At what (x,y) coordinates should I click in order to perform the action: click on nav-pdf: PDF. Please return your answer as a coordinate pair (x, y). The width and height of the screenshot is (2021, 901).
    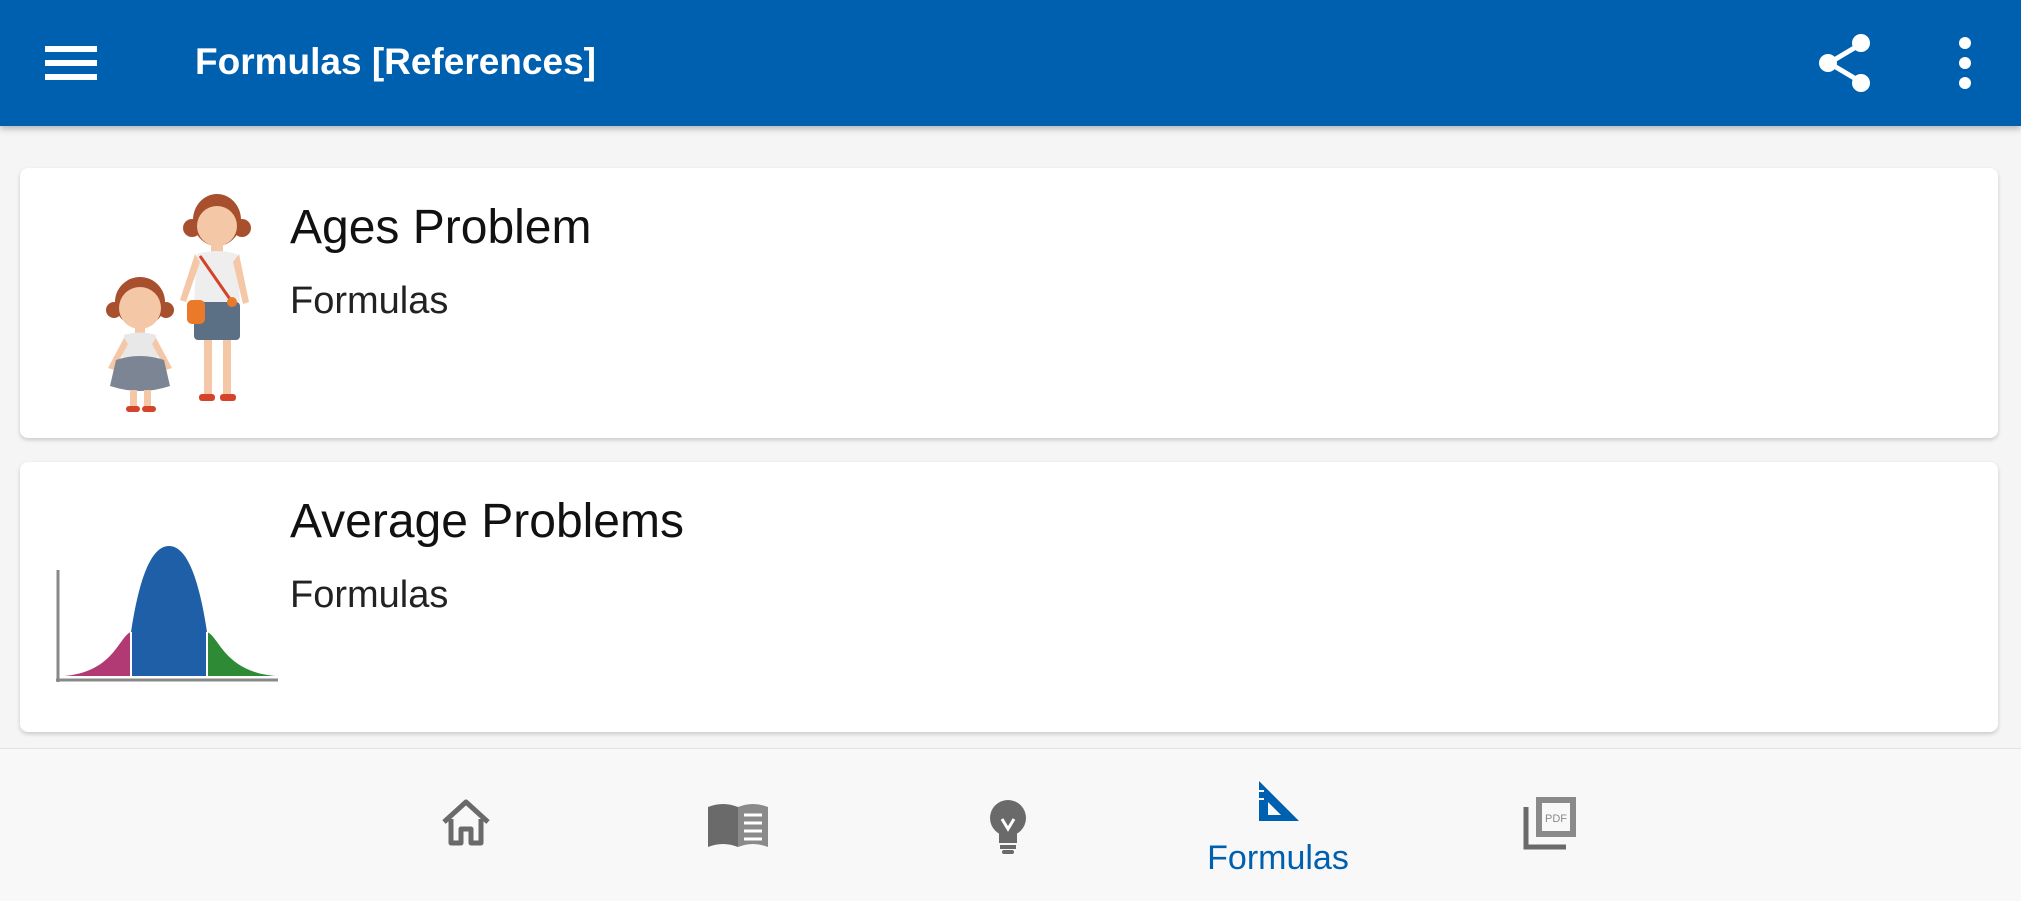
    Looking at the image, I should click on (1550, 825).